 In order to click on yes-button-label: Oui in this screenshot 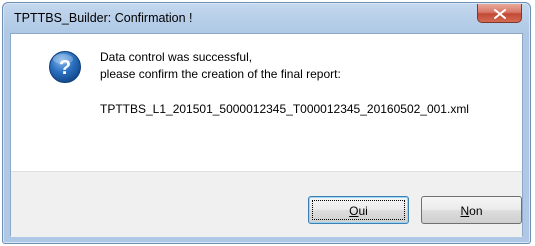, I will do `click(358, 211)`.